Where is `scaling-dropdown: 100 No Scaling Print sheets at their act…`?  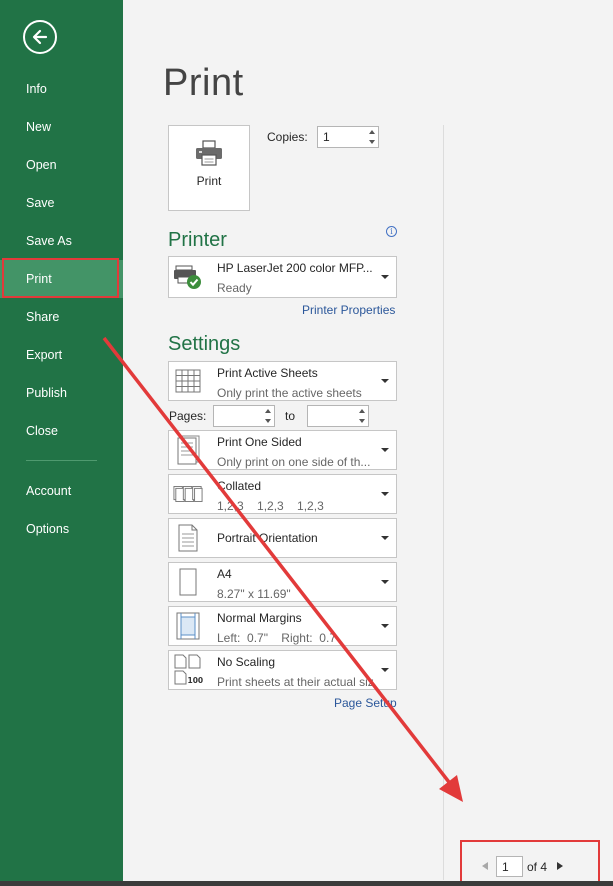
scaling-dropdown: 100 No Scaling Print sheets at their act… is located at coordinates (282, 670).